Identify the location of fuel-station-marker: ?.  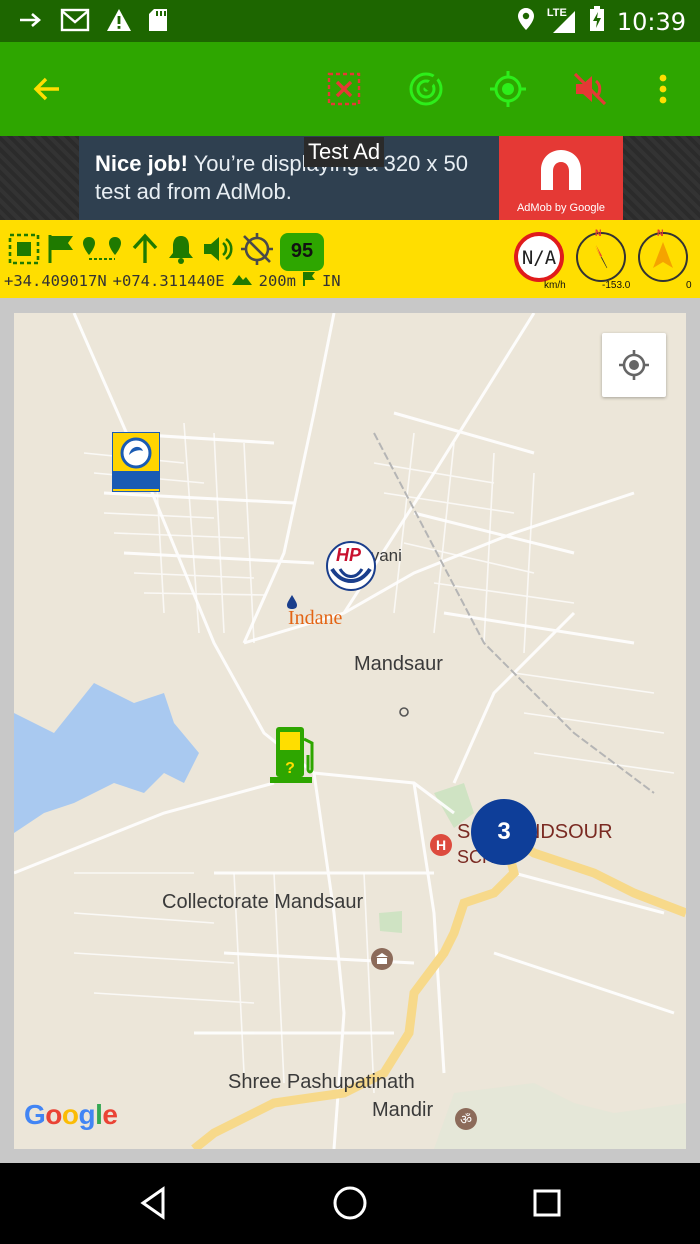
(293, 755).